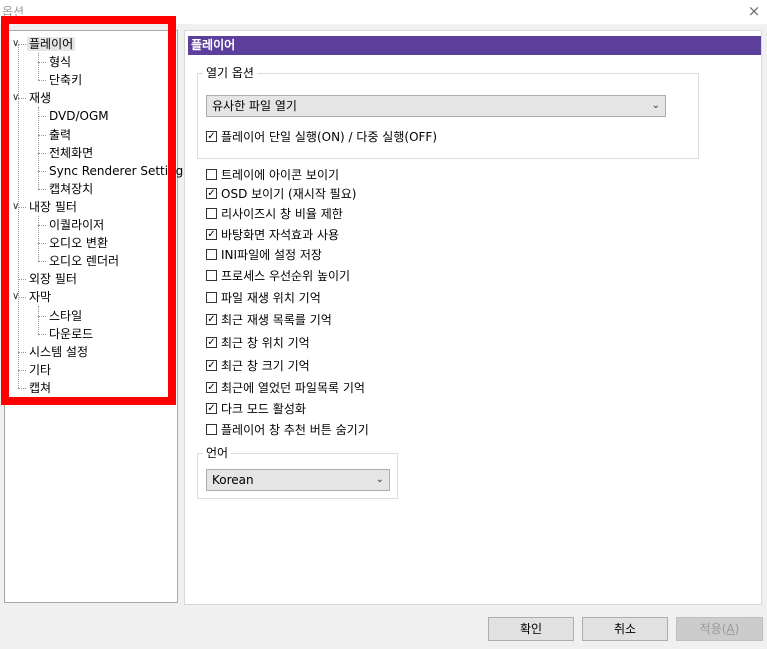  I want to click on tree-category: 자막, so click(40, 297).